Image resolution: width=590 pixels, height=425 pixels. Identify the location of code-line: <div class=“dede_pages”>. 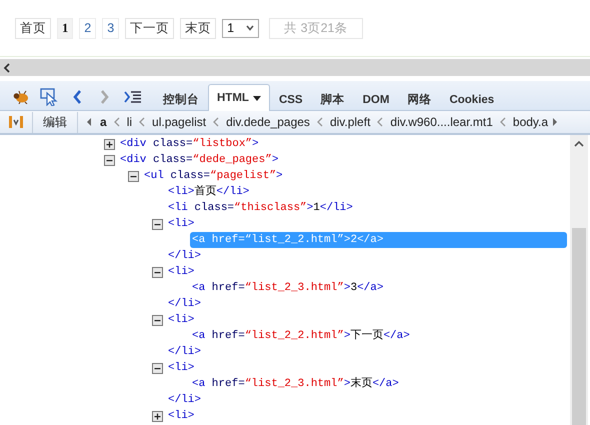
(199, 160).